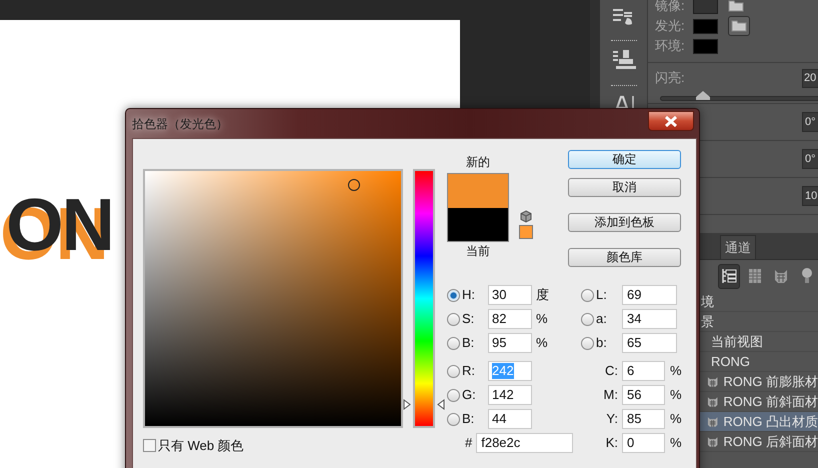 This screenshot has width=818, height=468. Describe the element at coordinates (649, 295) in the screenshot. I see `input-field: 69` at that location.